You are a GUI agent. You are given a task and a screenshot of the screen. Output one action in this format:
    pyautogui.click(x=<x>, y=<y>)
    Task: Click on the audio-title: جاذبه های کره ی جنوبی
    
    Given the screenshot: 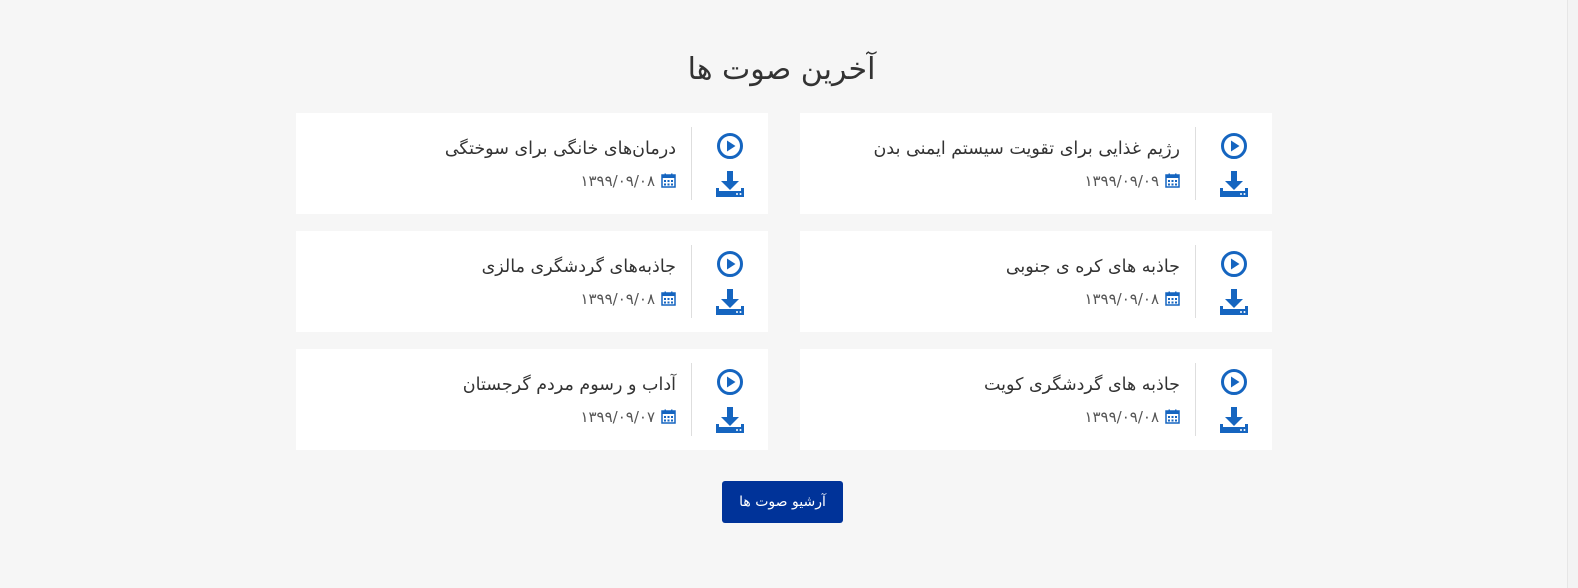 What is the action you would take?
    pyautogui.click(x=990, y=267)
    